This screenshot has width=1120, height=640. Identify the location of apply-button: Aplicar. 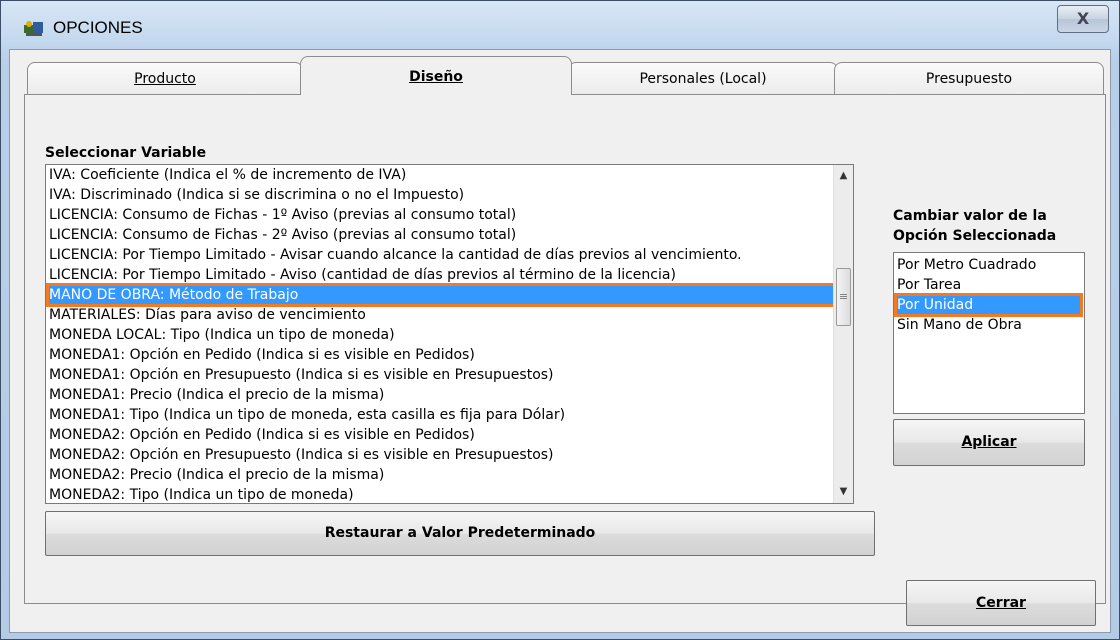
(989, 442).